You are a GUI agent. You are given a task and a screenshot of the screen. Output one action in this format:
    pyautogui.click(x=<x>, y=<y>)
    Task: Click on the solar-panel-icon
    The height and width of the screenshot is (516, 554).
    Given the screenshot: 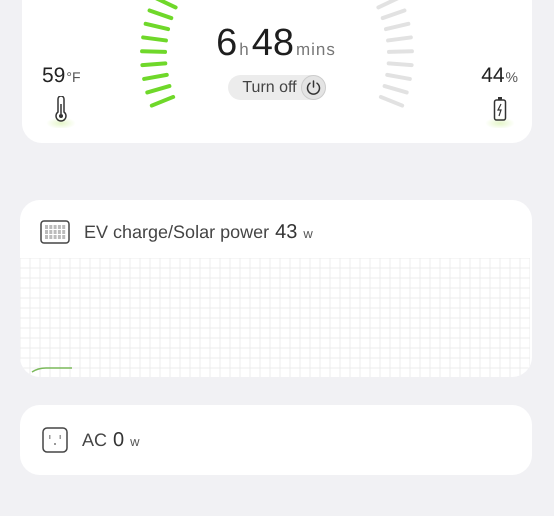 What is the action you would take?
    pyautogui.click(x=55, y=232)
    